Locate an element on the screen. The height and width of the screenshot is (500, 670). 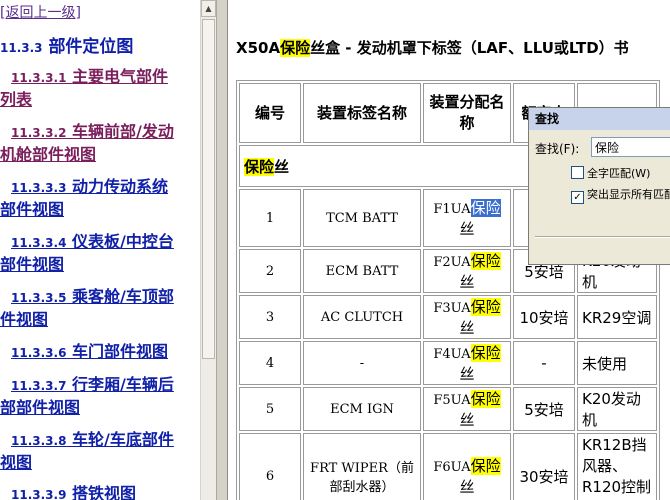
nav-item-label: 车轮/车底部件 is located at coordinates (123, 439).